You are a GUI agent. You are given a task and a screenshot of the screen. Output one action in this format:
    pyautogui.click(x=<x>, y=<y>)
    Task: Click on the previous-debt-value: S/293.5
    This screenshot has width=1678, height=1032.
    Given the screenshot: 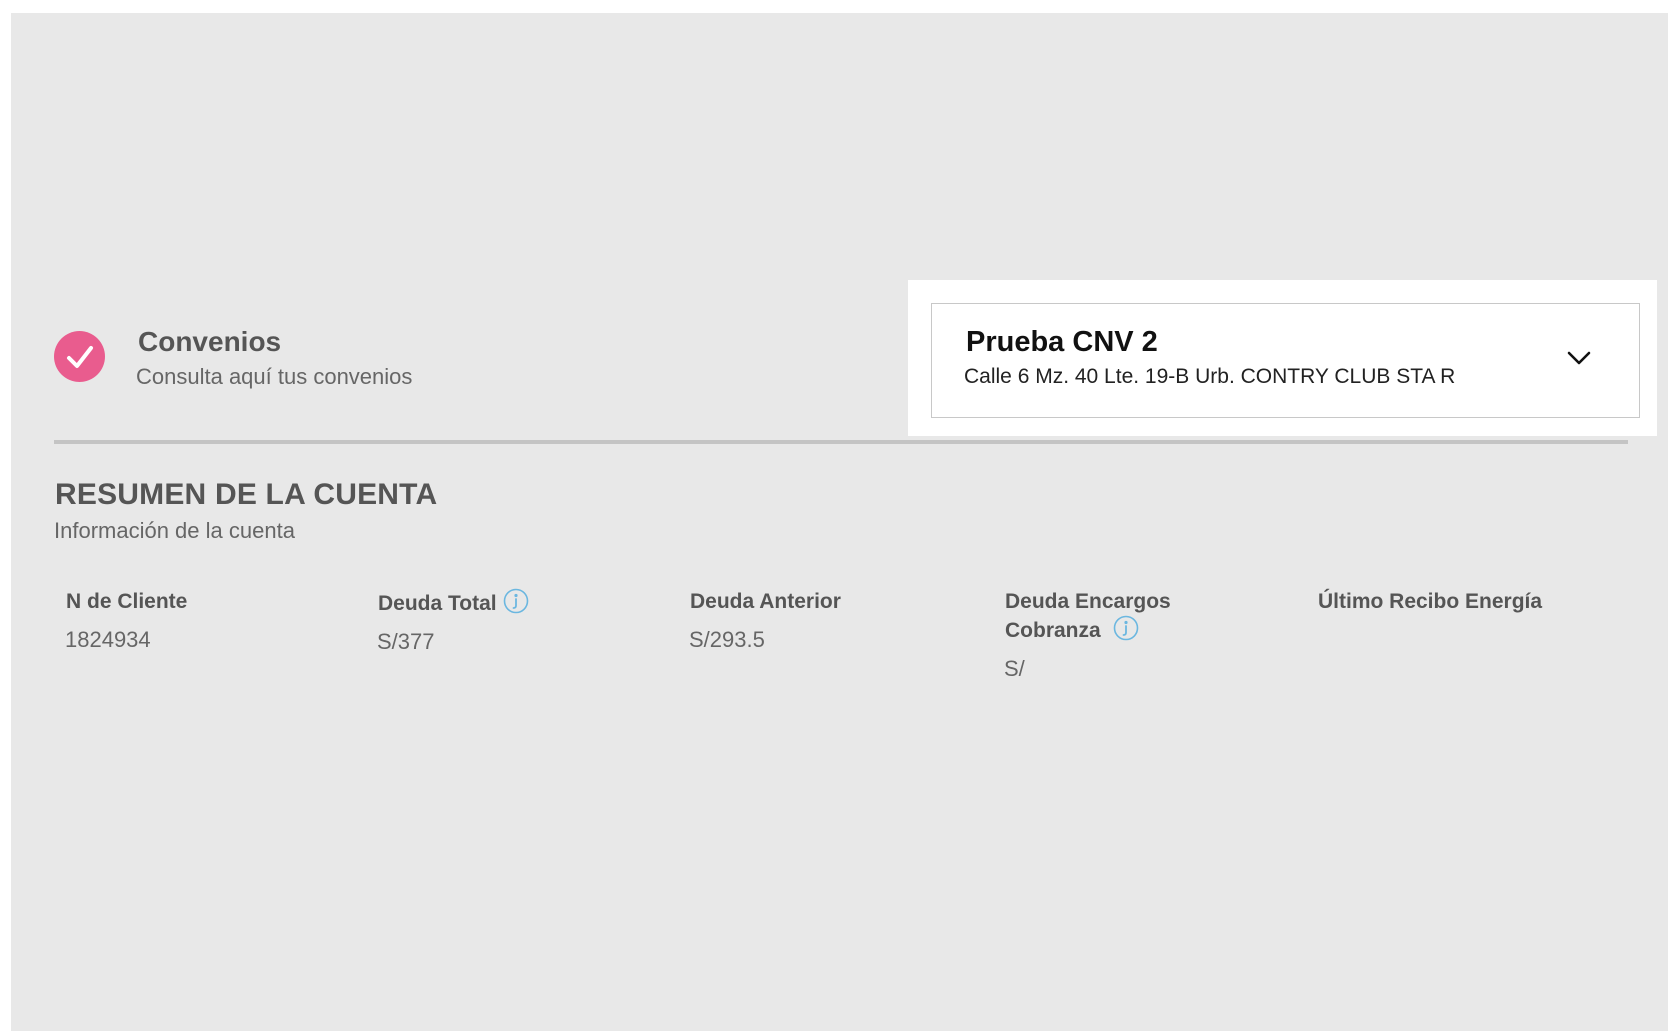 What is the action you would take?
    pyautogui.click(x=727, y=639)
    